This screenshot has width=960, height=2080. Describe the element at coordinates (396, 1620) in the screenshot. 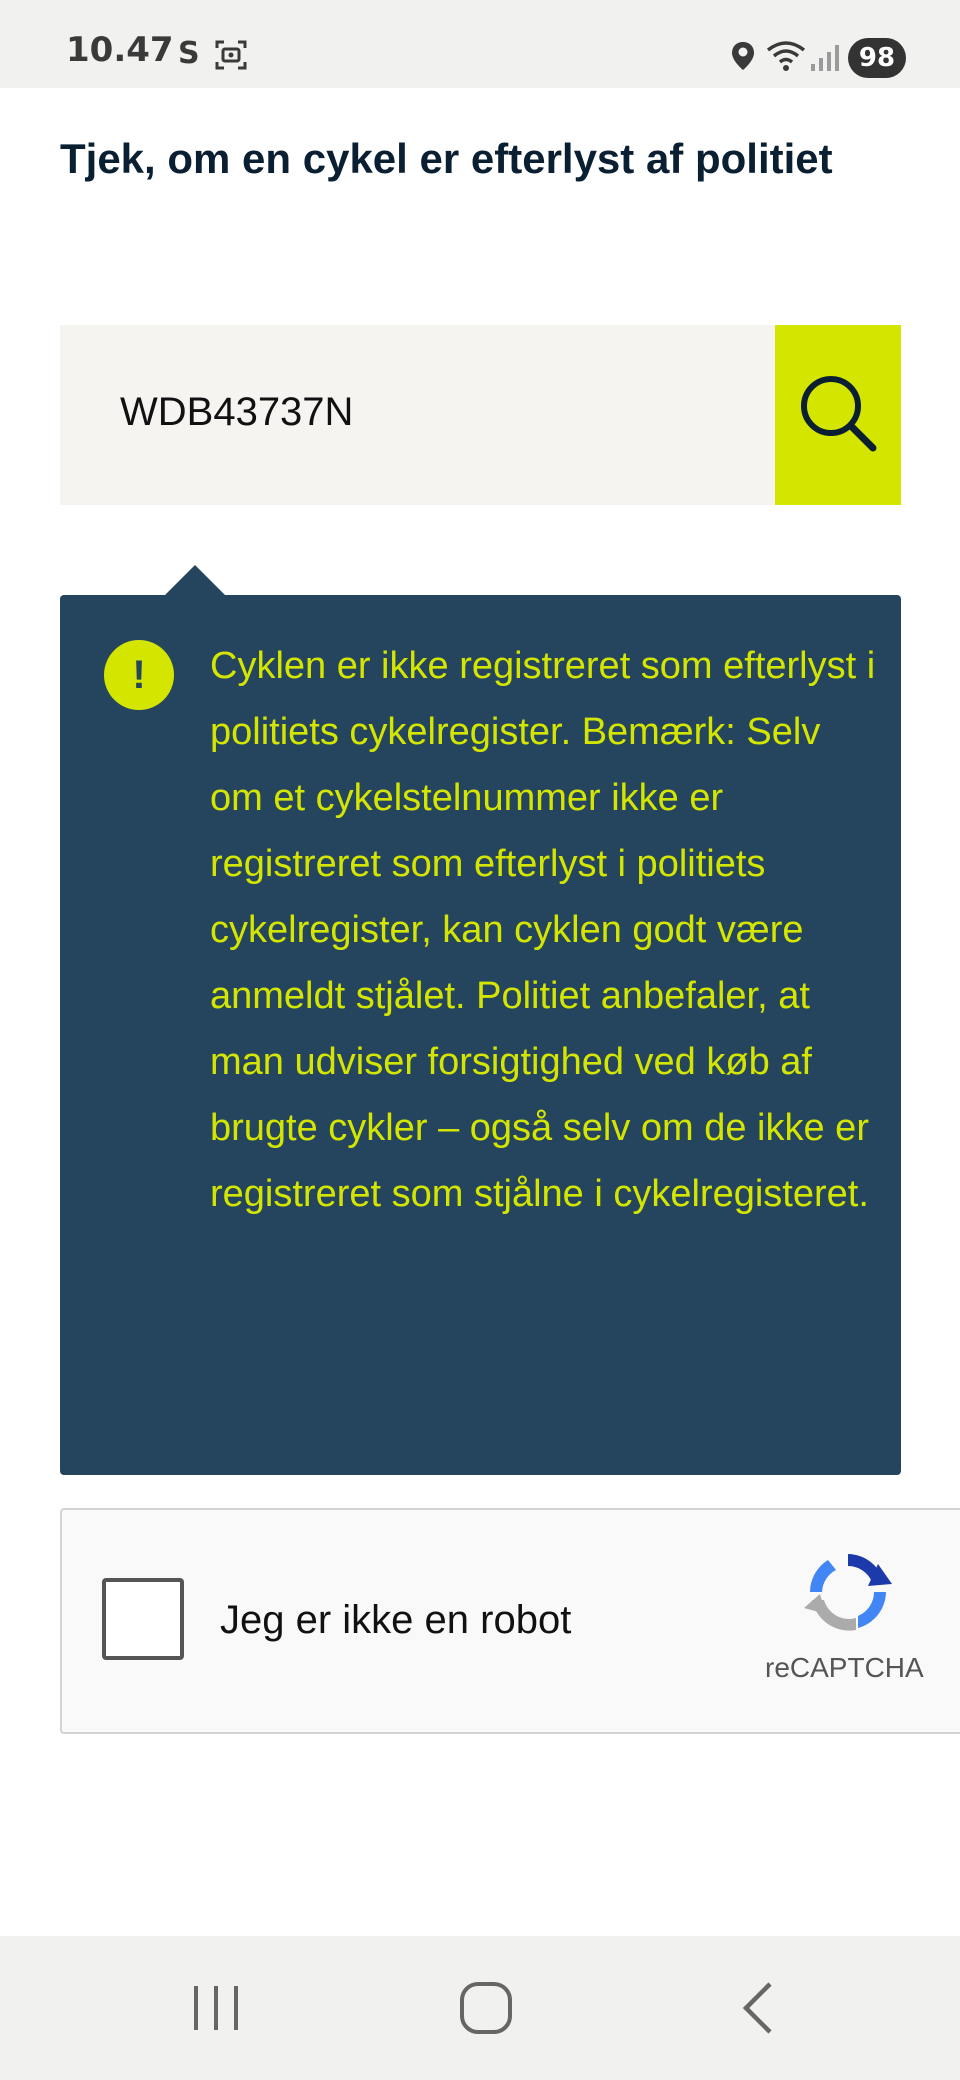

I see `recaptcha-label: Jeg er ikke en robot` at that location.